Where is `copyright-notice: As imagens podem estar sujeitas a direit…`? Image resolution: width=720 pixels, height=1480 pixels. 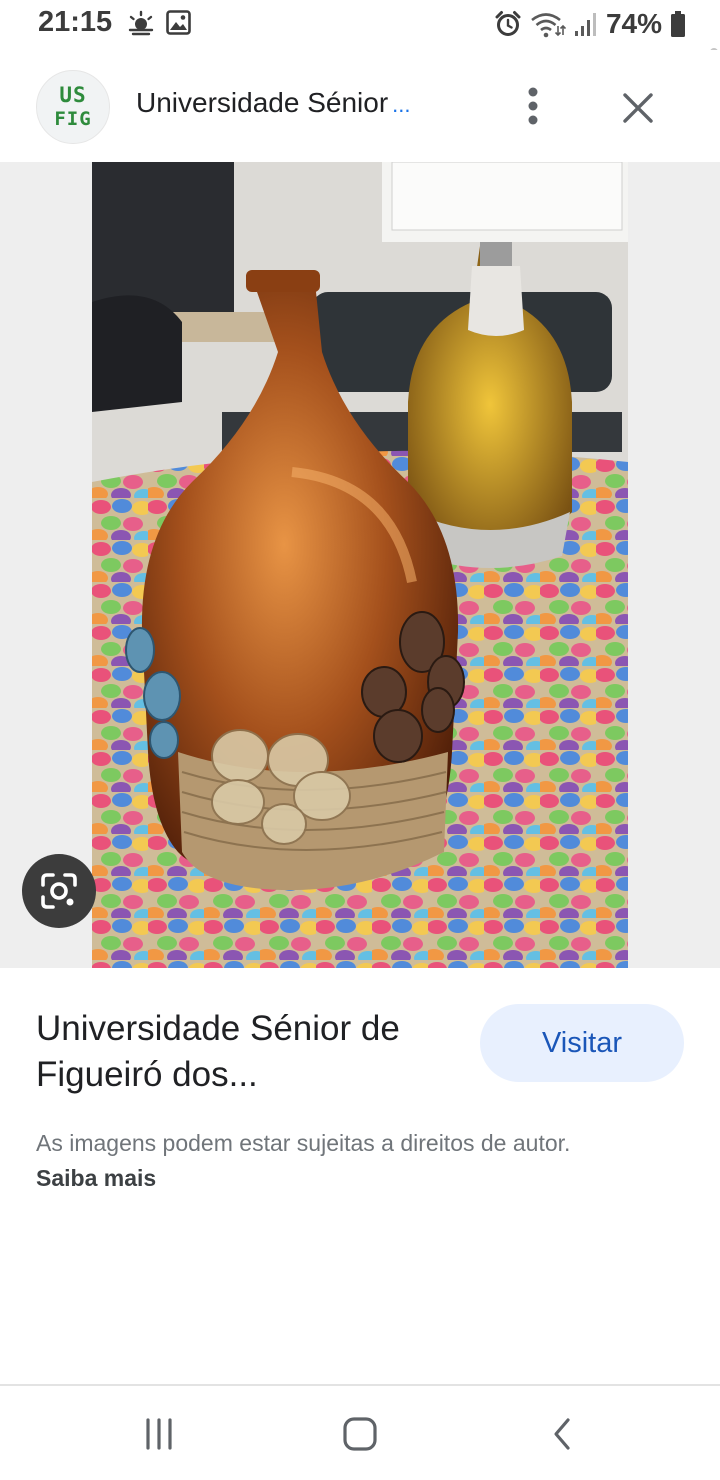 copyright-notice: As imagens podem estar sujeitas a direit… is located at coordinates (336, 1161).